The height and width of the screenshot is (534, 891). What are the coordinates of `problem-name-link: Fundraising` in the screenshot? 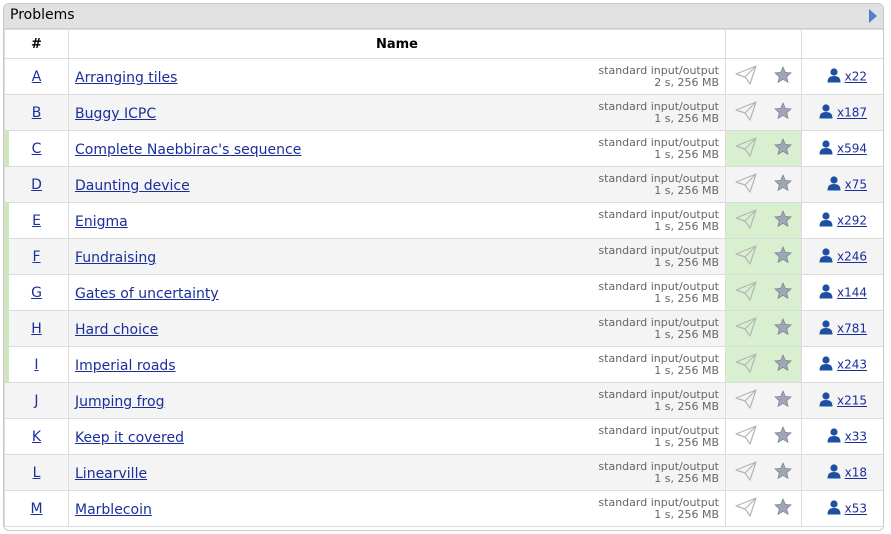 It's located at (115, 258).